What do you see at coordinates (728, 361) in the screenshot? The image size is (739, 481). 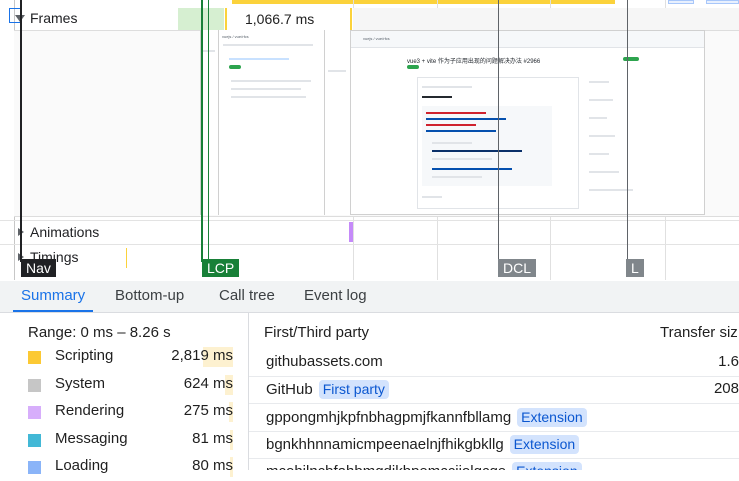 I see `transfer-size: 1.6` at bounding box center [728, 361].